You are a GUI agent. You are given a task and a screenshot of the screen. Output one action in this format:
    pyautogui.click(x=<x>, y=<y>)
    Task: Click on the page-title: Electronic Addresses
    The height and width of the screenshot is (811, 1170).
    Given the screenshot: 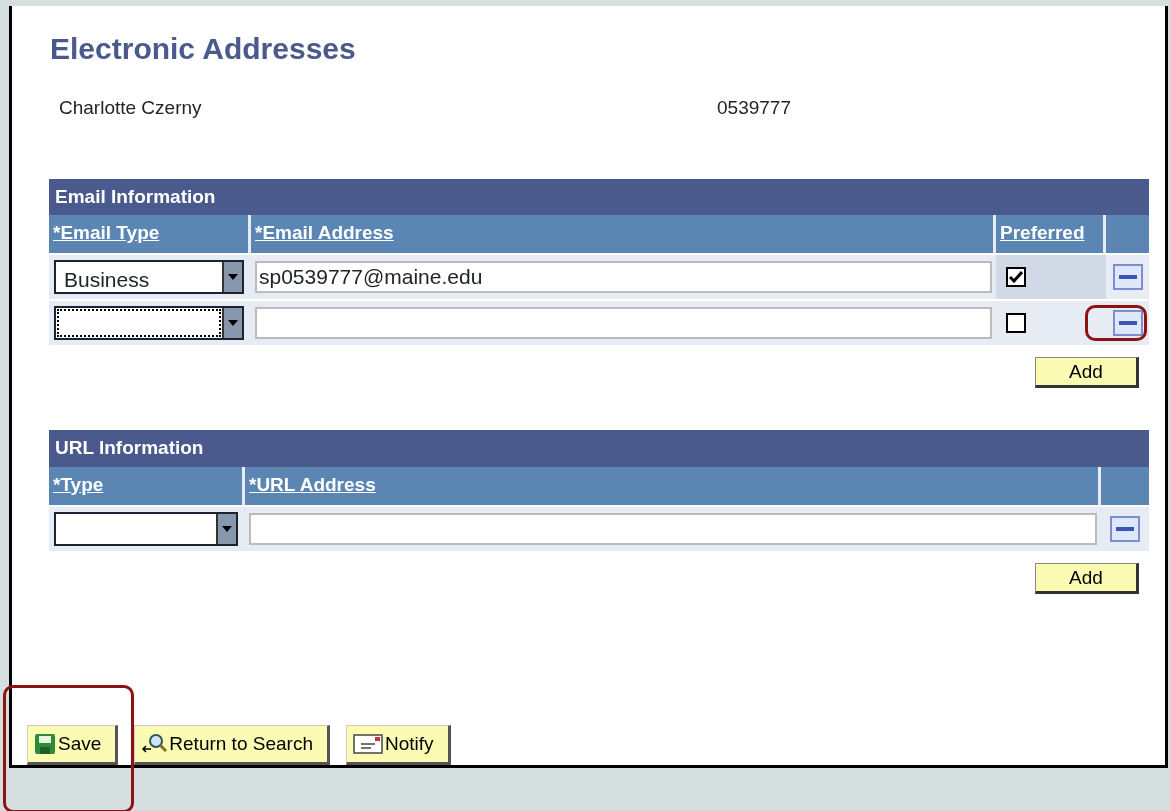 What is the action you would take?
    pyautogui.click(x=203, y=49)
    